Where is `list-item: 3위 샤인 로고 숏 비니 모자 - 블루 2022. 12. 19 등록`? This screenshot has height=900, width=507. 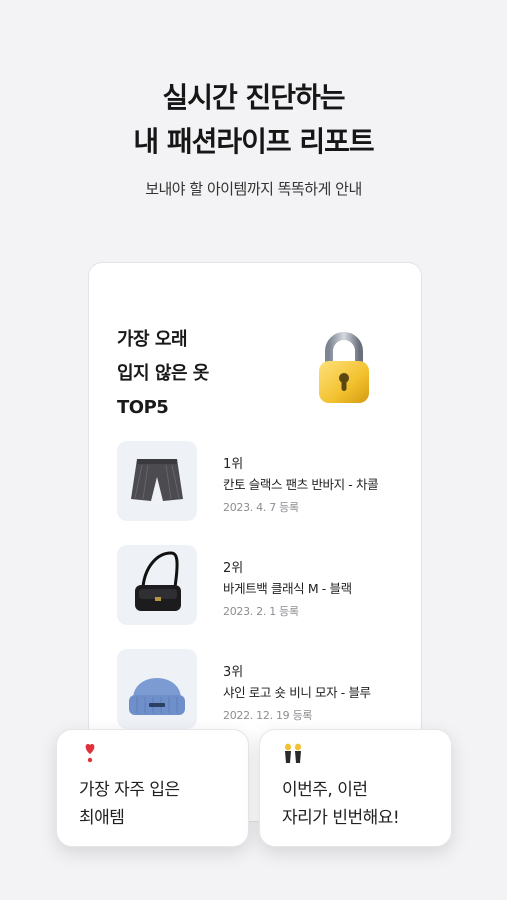
list-item: 3위 샤인 로고 숏 비니 모자 - 블루 2022. 12. 19 등록 is located at coordinates (262, 689).